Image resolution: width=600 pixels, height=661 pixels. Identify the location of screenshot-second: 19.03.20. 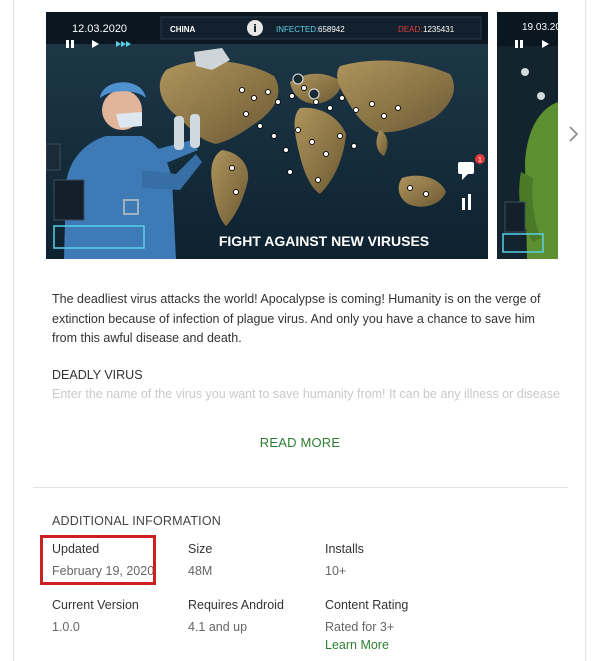
(527, 135).